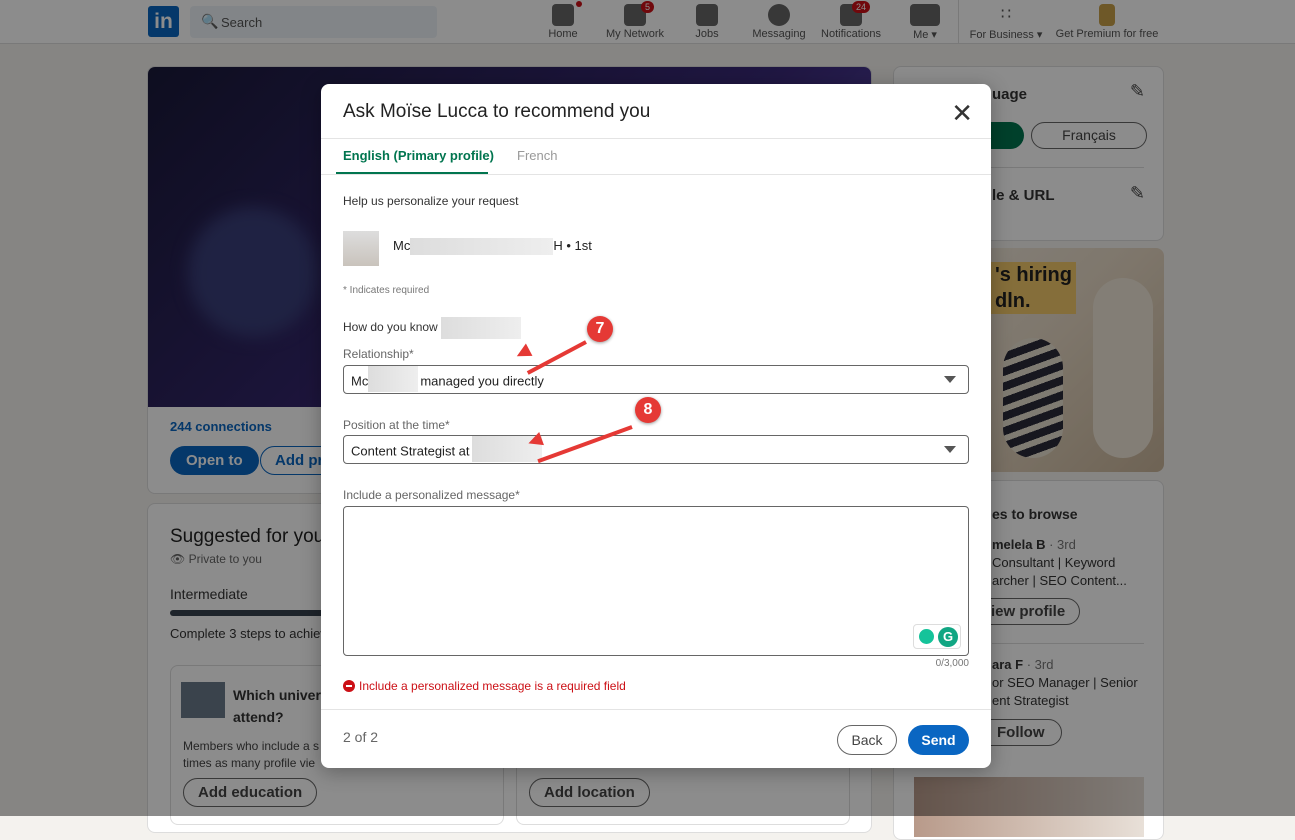 Image resolution: width=1295 pixels, height=840 pixels. I want to click on error-icon, so click(349, 686).